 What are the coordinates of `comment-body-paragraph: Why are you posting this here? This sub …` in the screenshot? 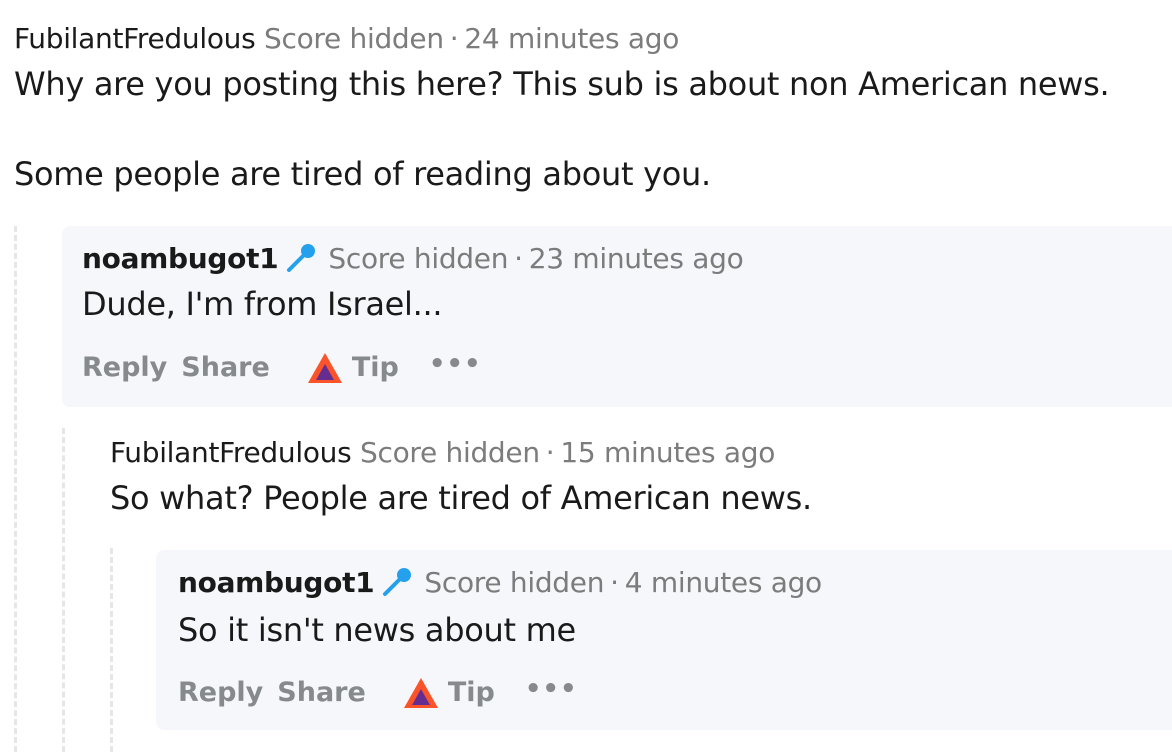 It's located at (562, 84).